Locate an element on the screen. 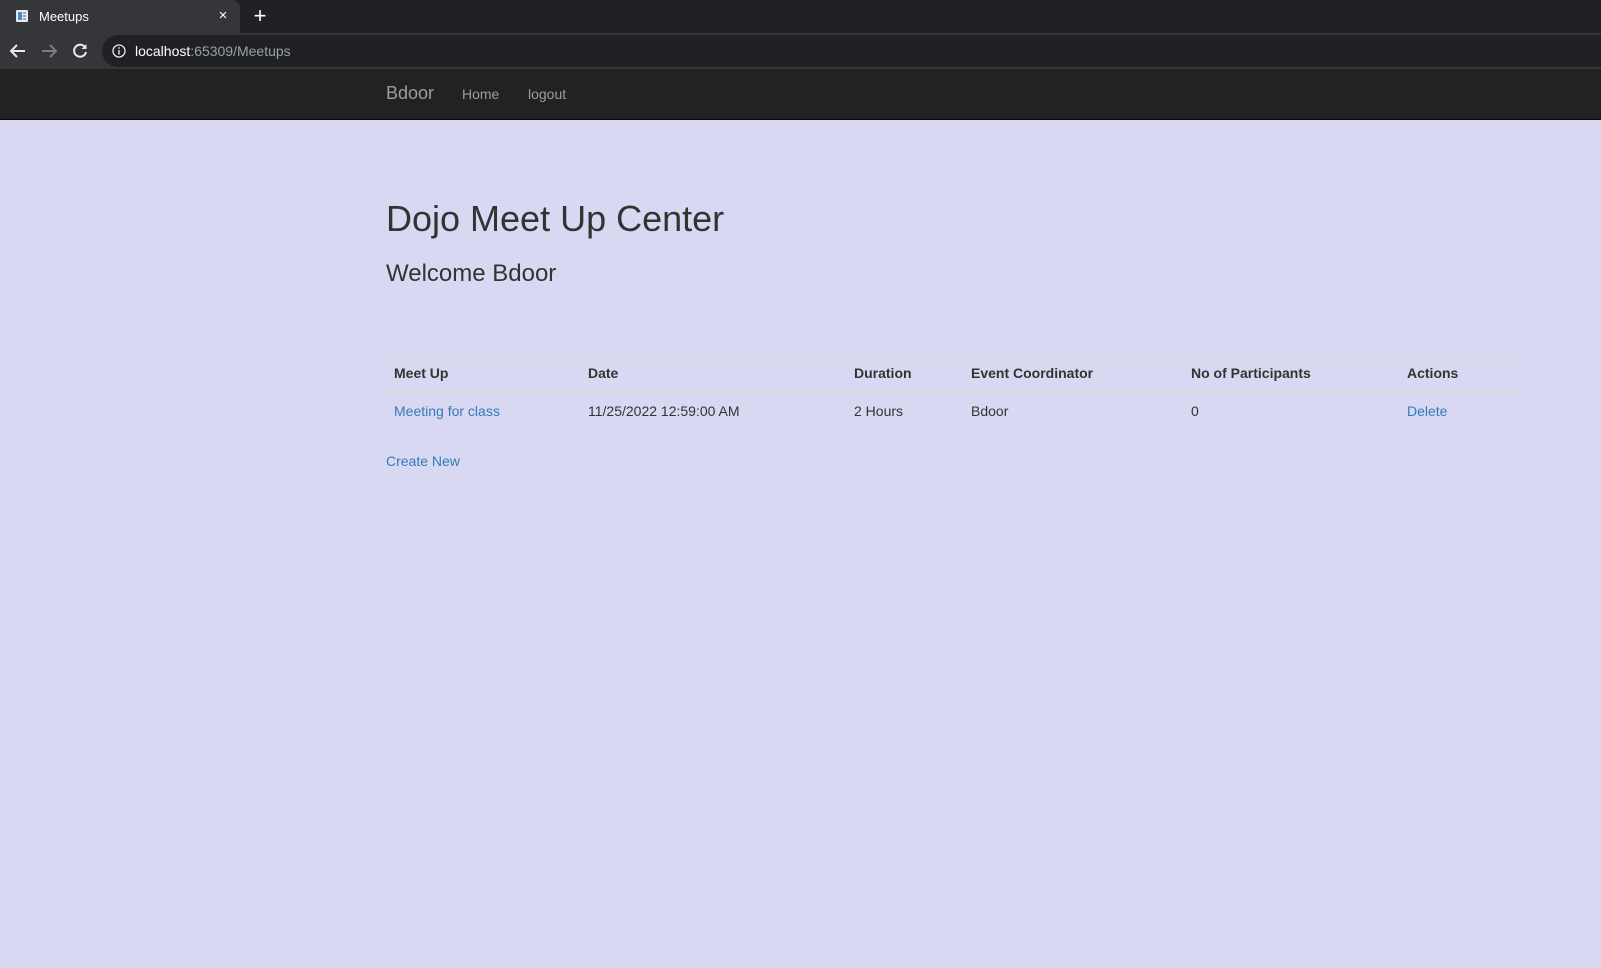  new-tab-icon: + is located at coordinates (260, 16).